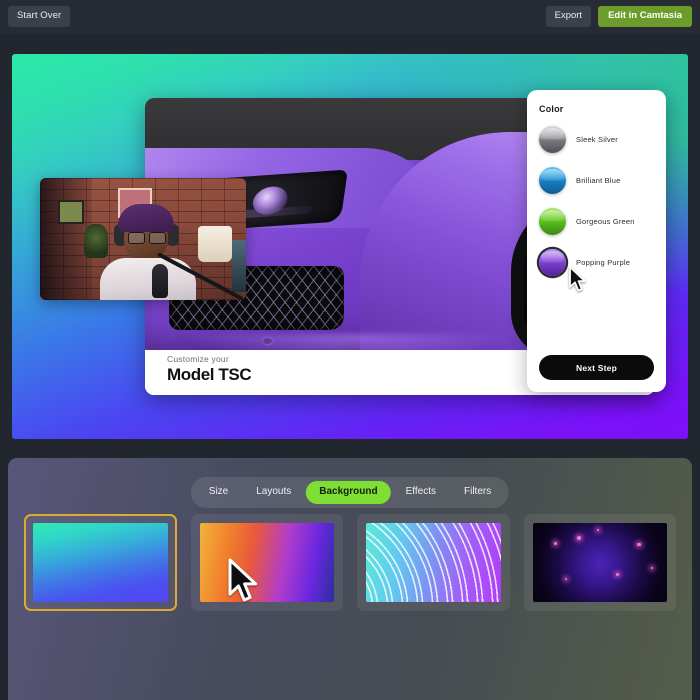  I want to click on tab-size: Size, so click(218, 492).